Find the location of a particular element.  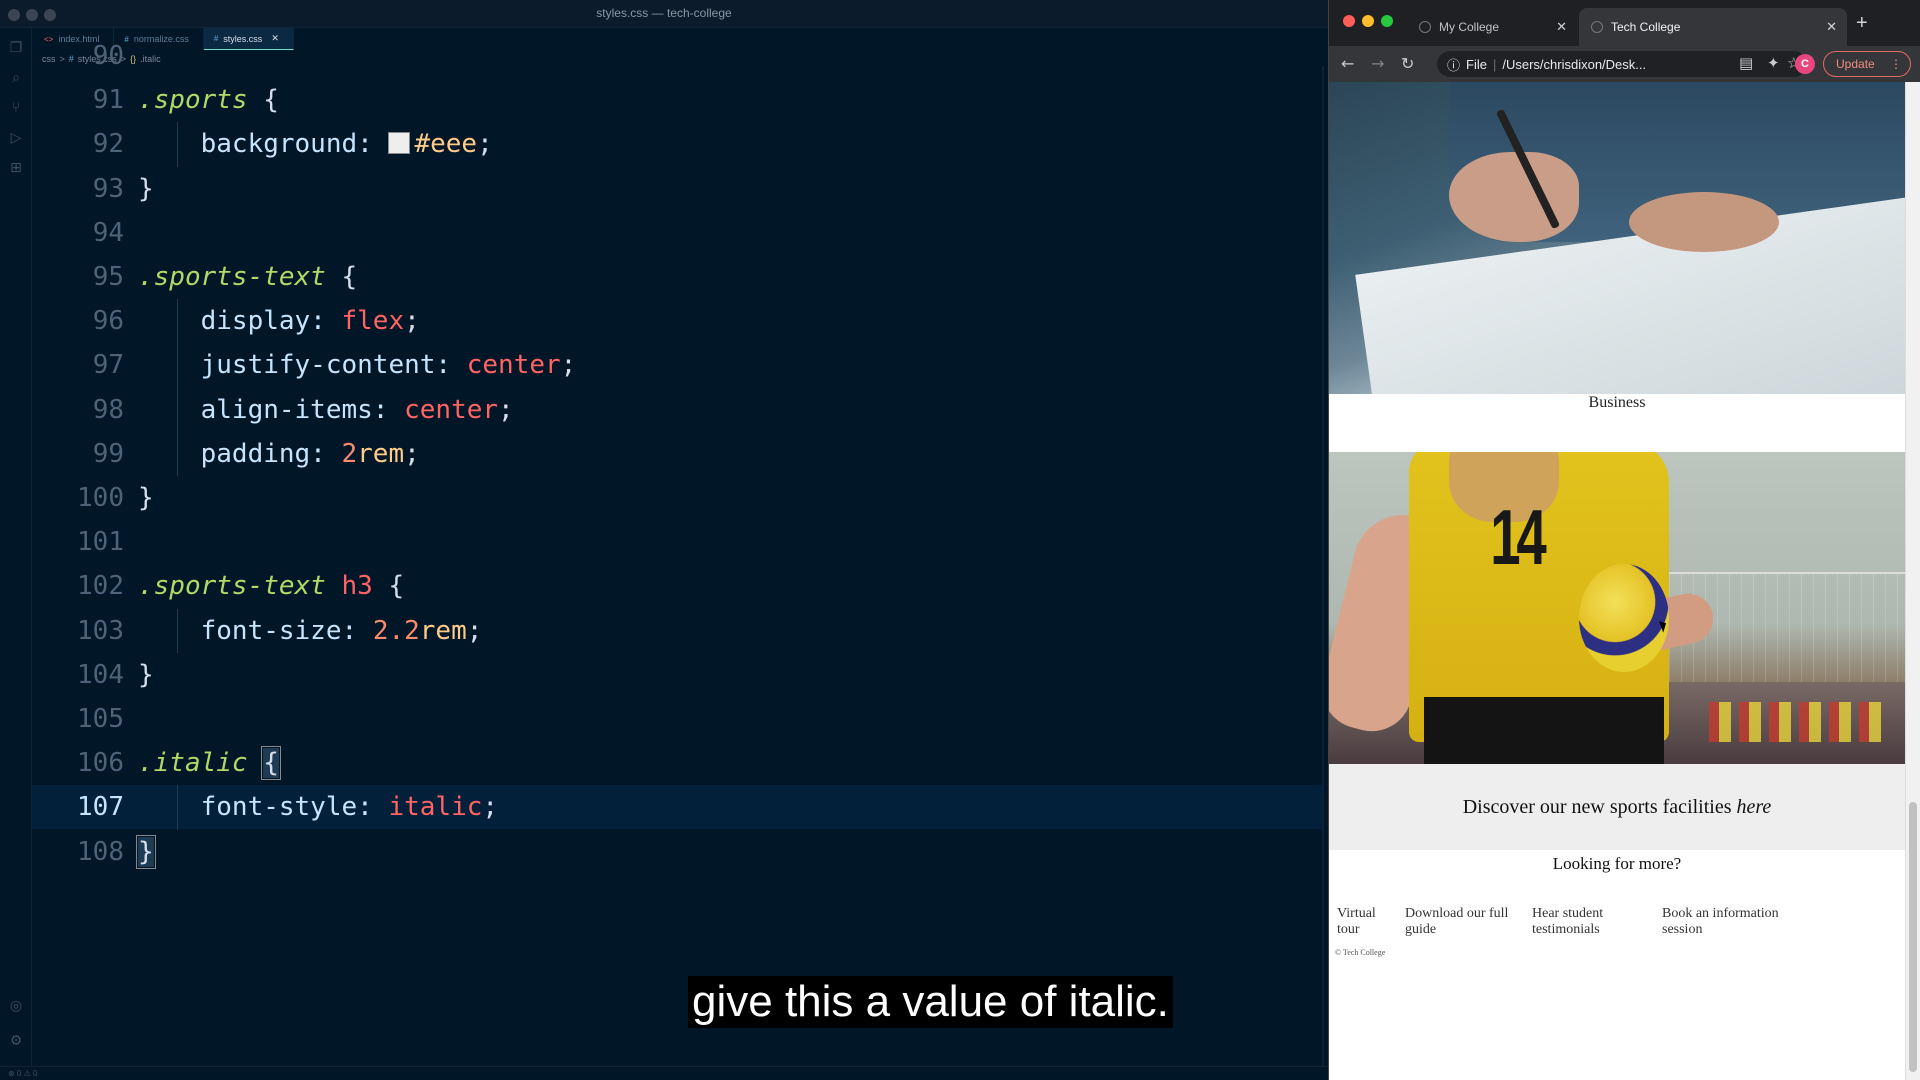

code-line: 101 is located at coordinates (677, 542).